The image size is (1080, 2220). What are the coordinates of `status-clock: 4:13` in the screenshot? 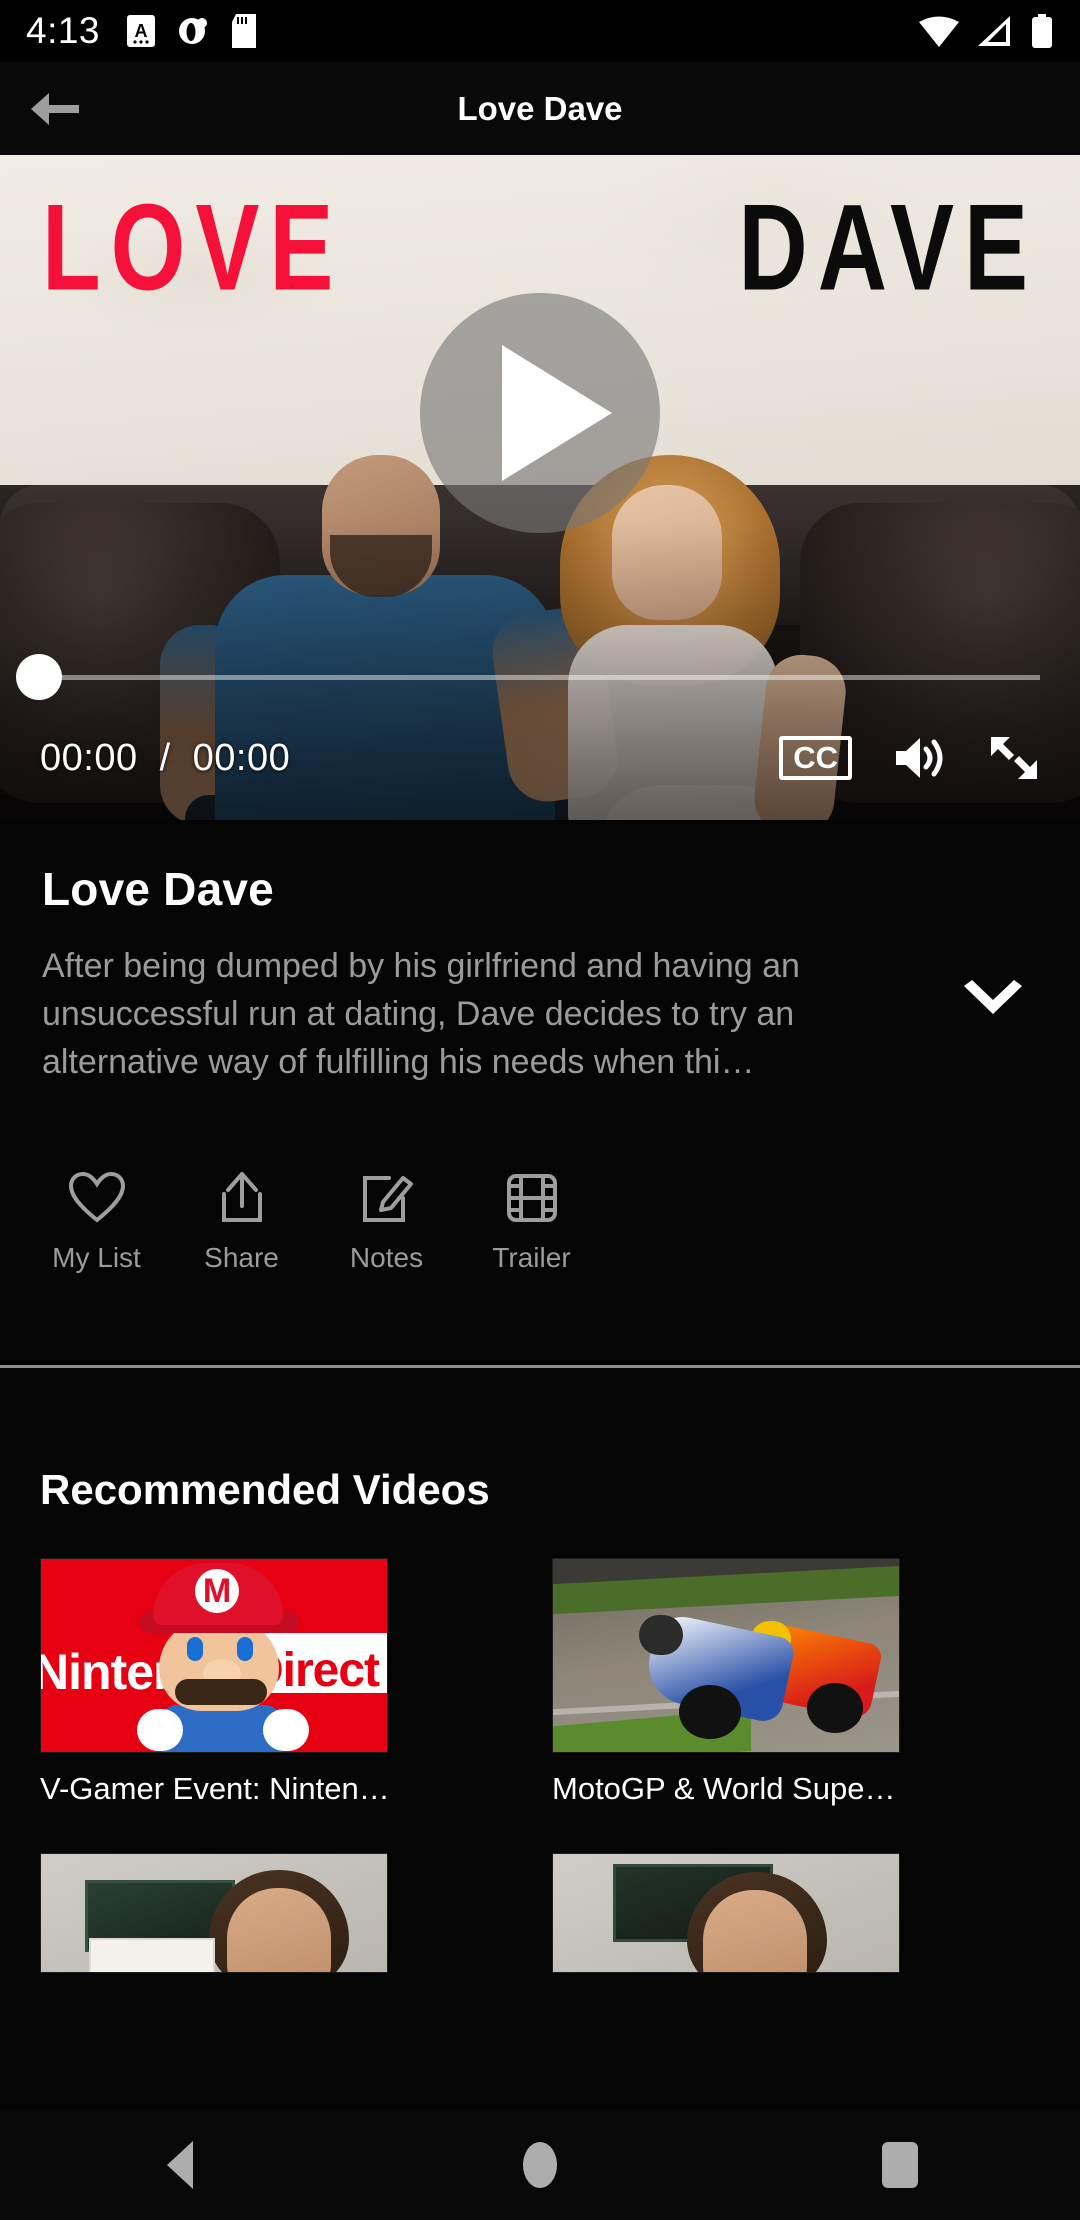 It's located at (63, 30).